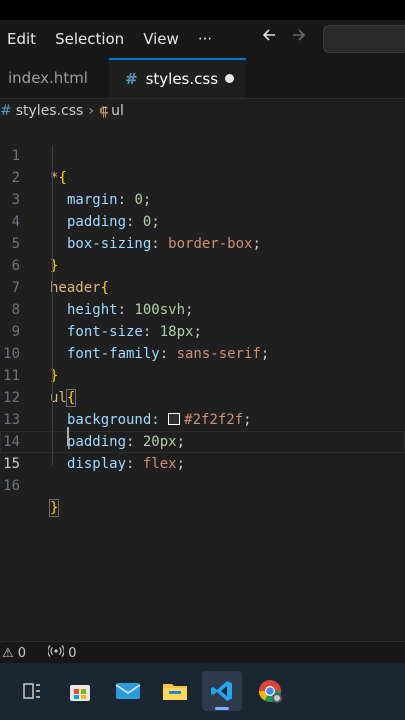 The image size is (405, 720). What do you see at coordinates (202, 176) in the screenshot?
I see `code-line: 2 margin: 0;` at bounding box center [202, 176].